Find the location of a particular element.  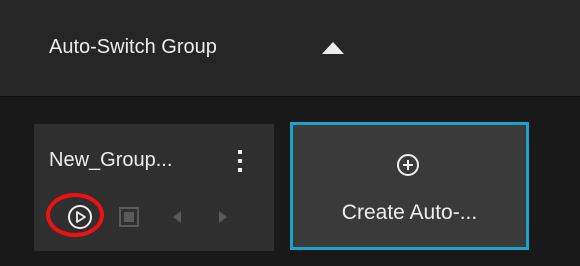

collapse-button is located at coordinates (333, 48).